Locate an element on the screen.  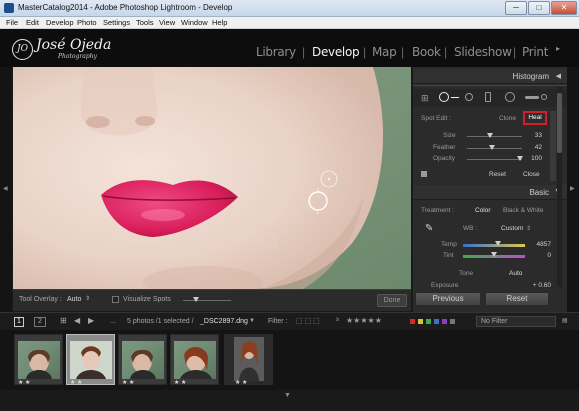
menu-photo: Photo is located at coordinates (87, 22).